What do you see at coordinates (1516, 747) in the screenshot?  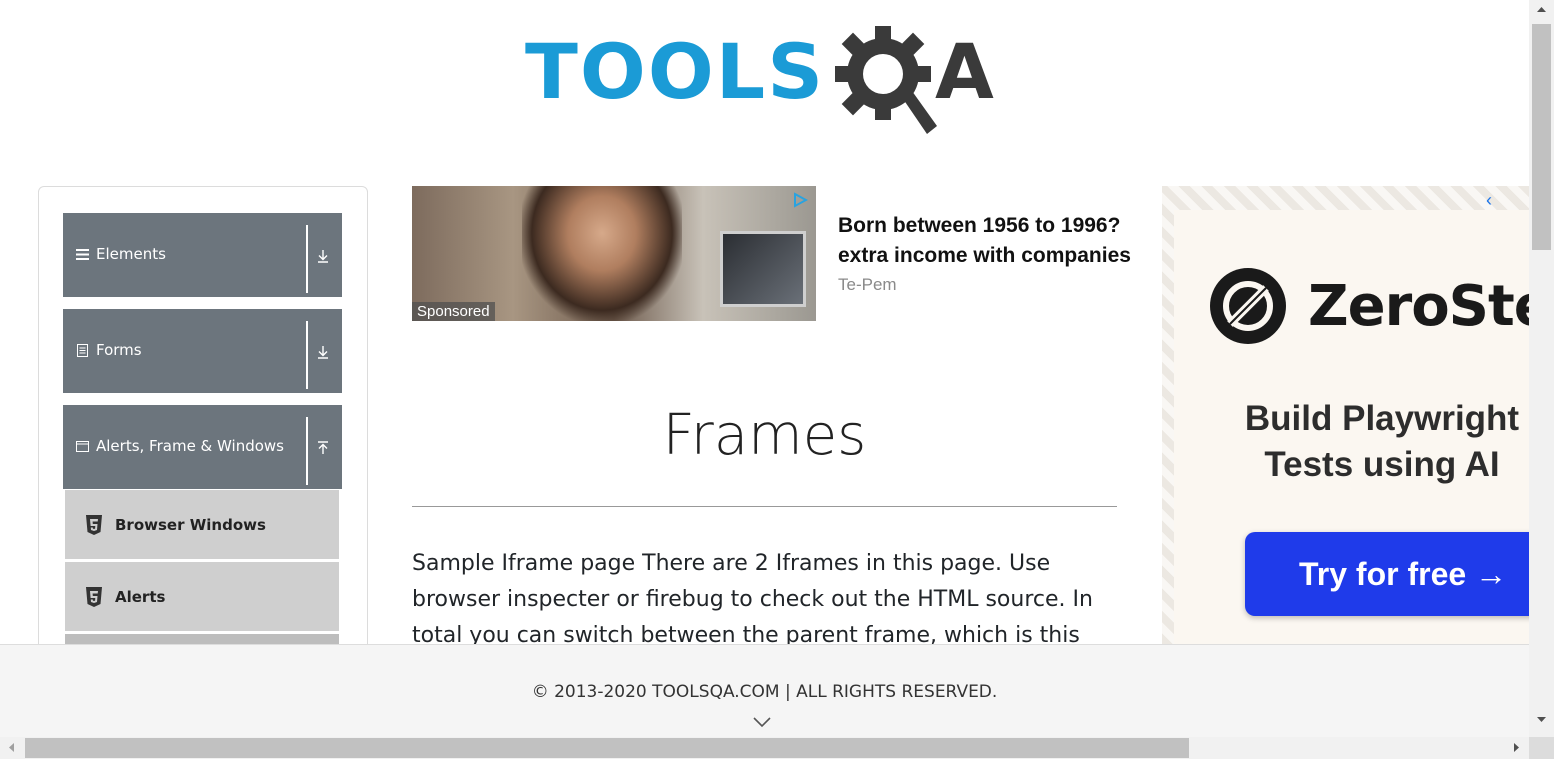 I see `scroll-right-arrow-icon` at bounding box center [1516, 747].